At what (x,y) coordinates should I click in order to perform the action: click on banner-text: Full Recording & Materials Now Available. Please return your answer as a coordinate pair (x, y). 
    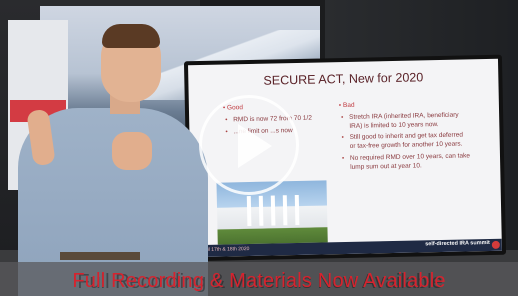
    Looking at the image, I should click on (259, 281).